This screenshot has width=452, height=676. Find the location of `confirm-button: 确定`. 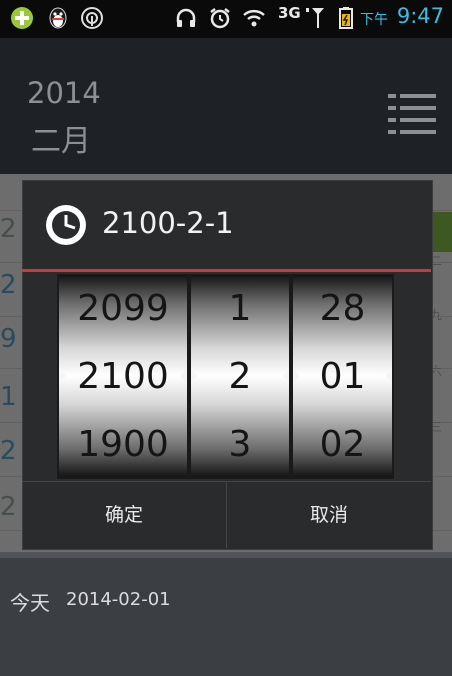

confirm-button: 确定 is located at coordinates (124, 515).